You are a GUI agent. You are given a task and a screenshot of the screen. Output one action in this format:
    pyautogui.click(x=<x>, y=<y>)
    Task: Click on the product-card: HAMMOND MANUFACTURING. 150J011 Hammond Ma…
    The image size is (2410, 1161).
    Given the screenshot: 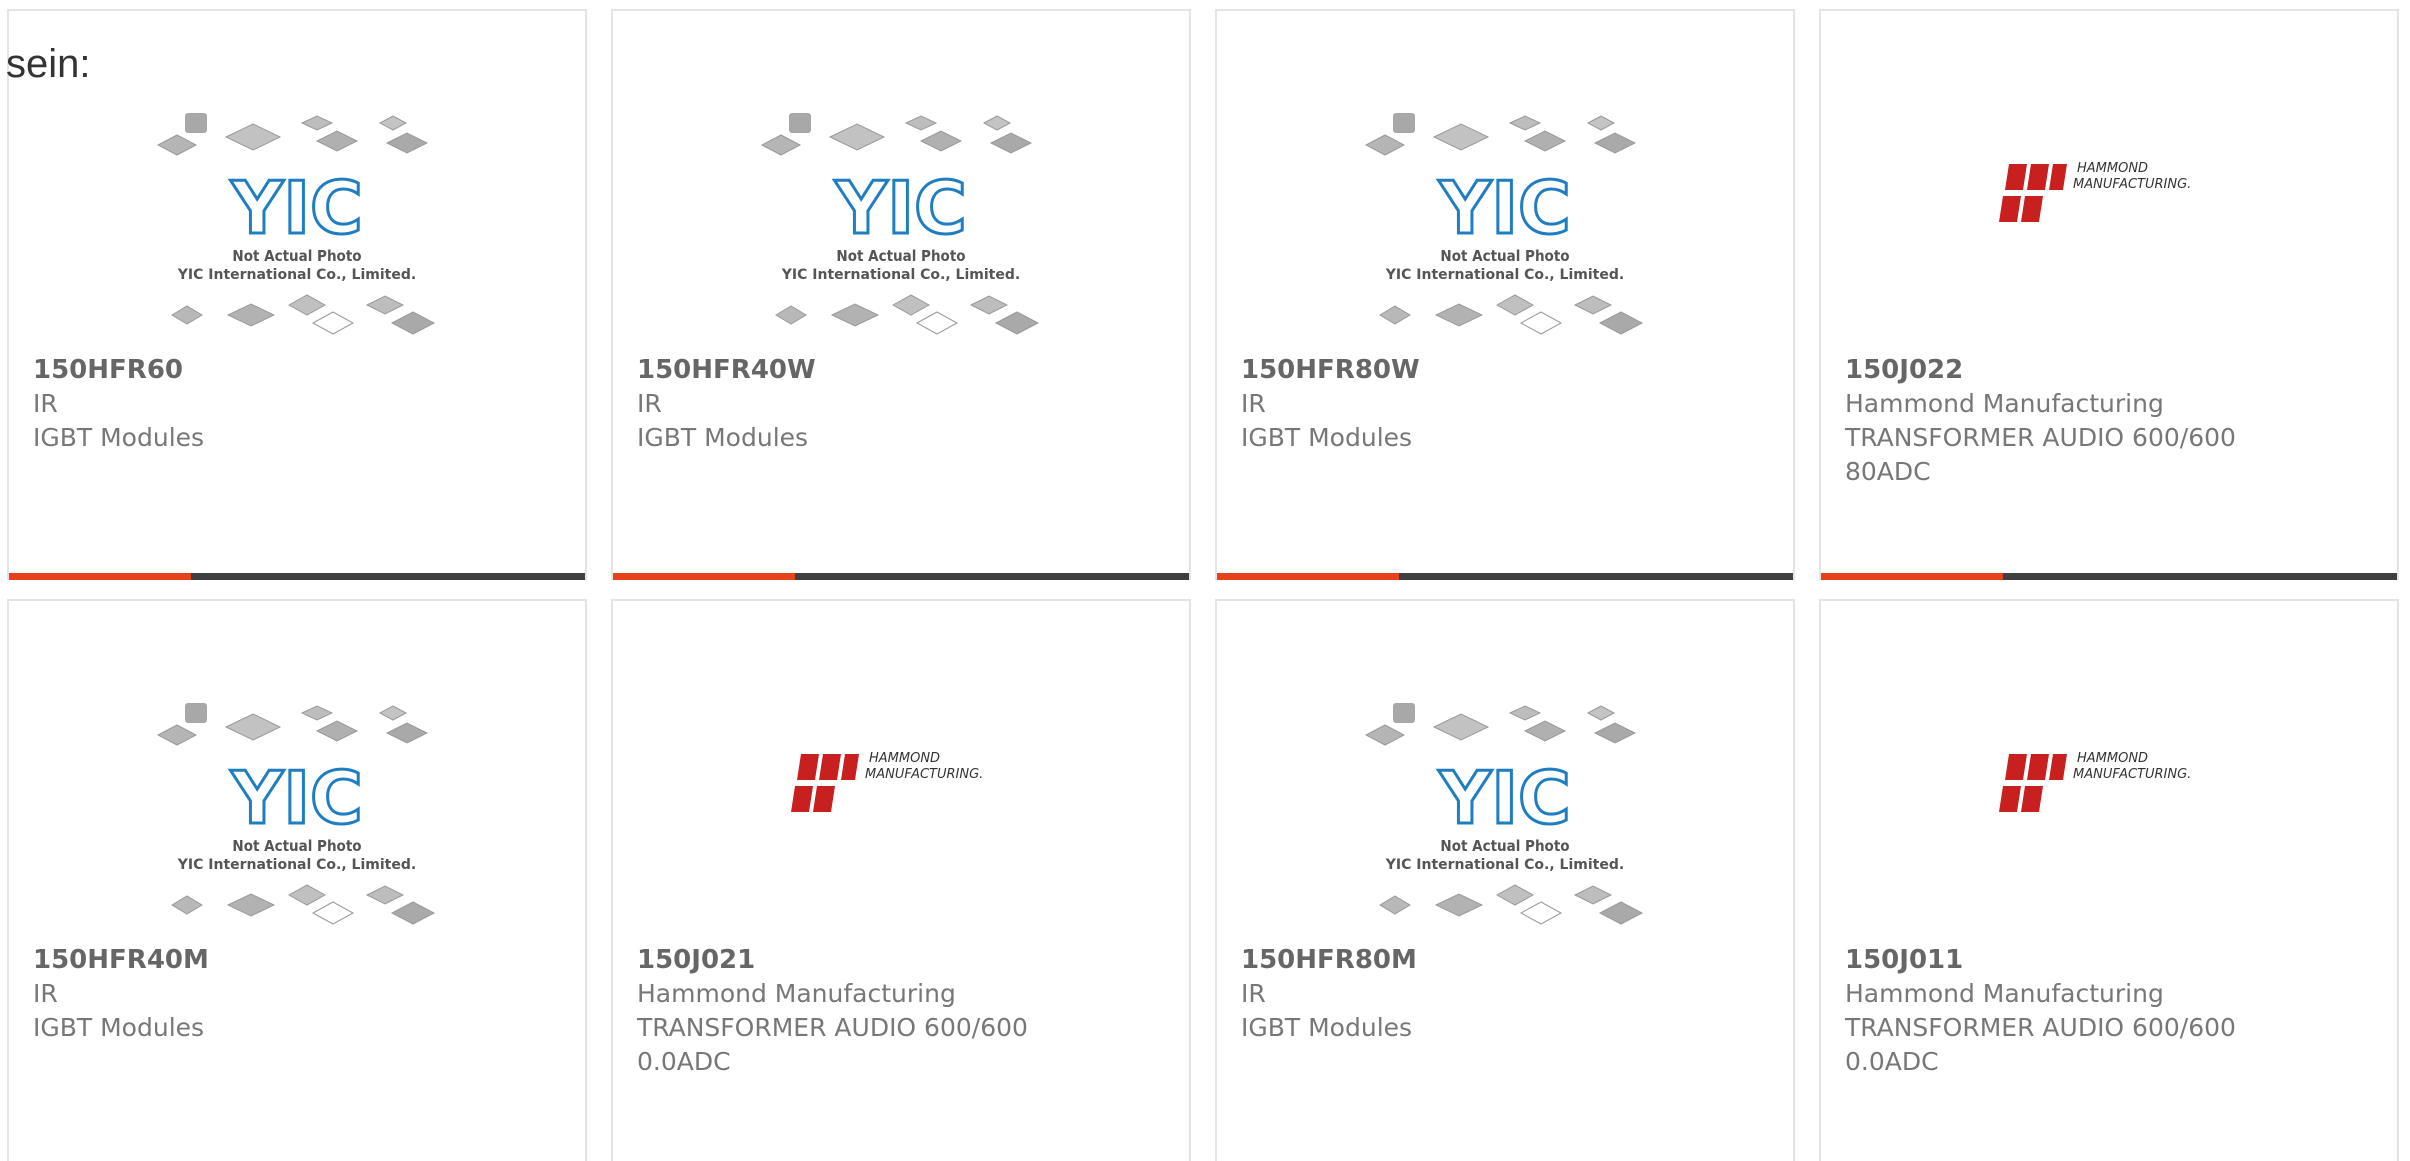 What is the action you would take?
    pyautogui.click(x=2109, y=880)
    